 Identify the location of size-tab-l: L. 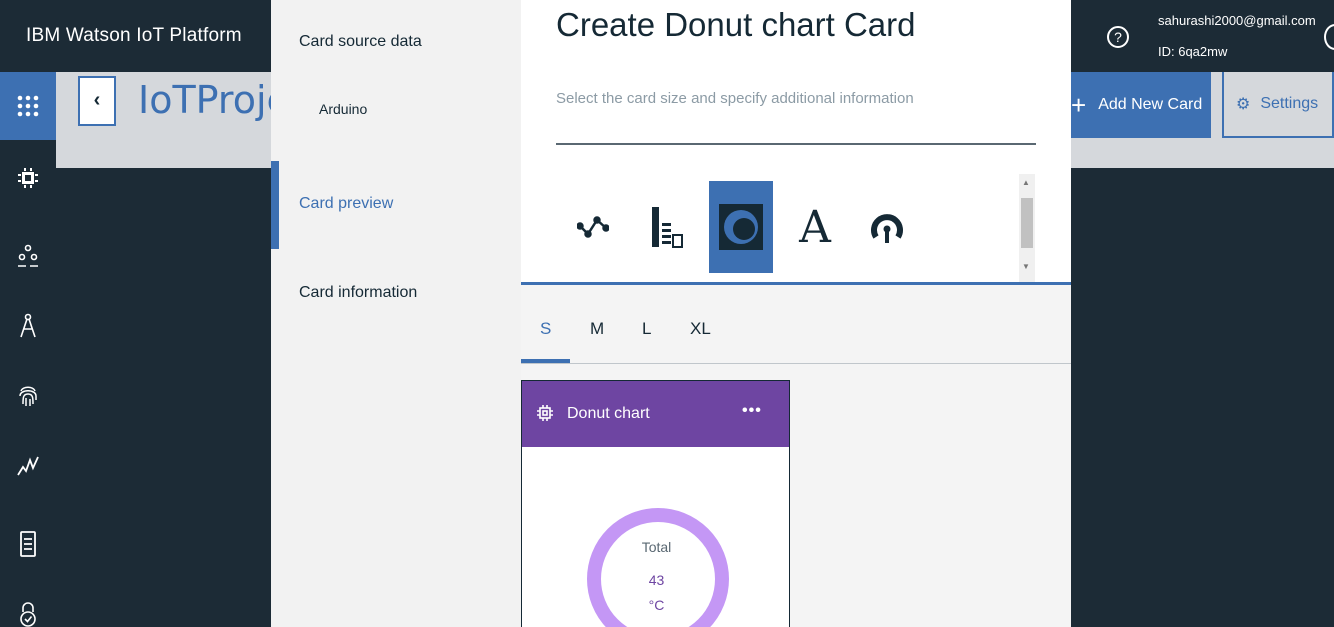
(646, 329).